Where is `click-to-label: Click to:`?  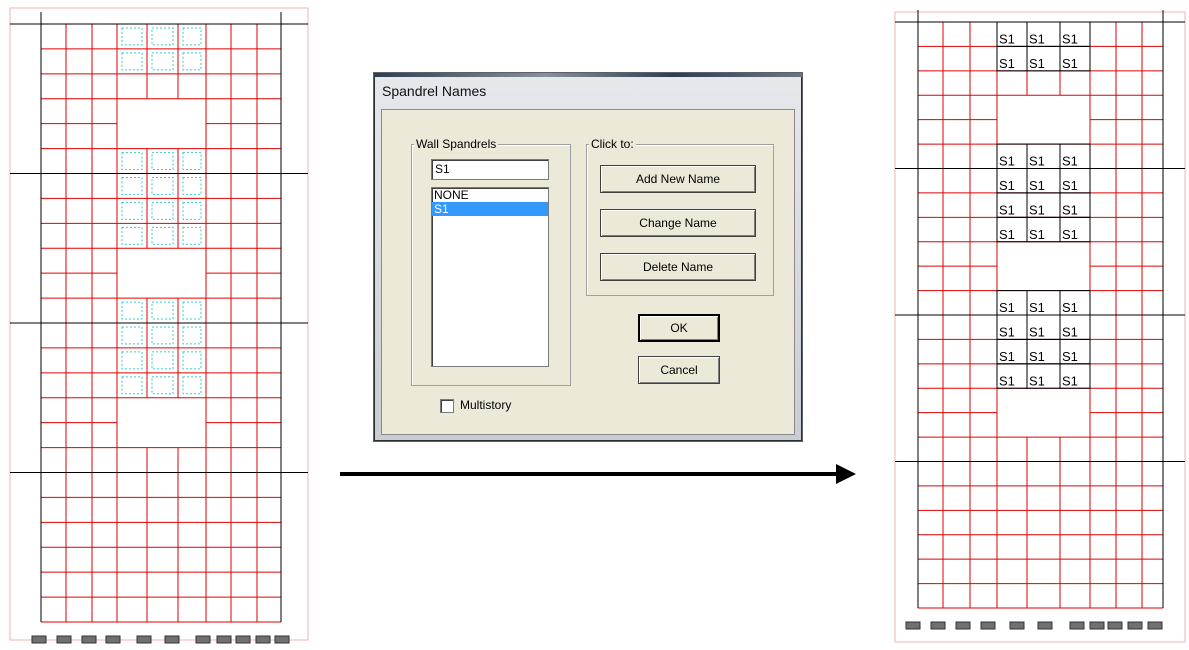 click-to-label: Click to: is located at coordinates (612, 144).